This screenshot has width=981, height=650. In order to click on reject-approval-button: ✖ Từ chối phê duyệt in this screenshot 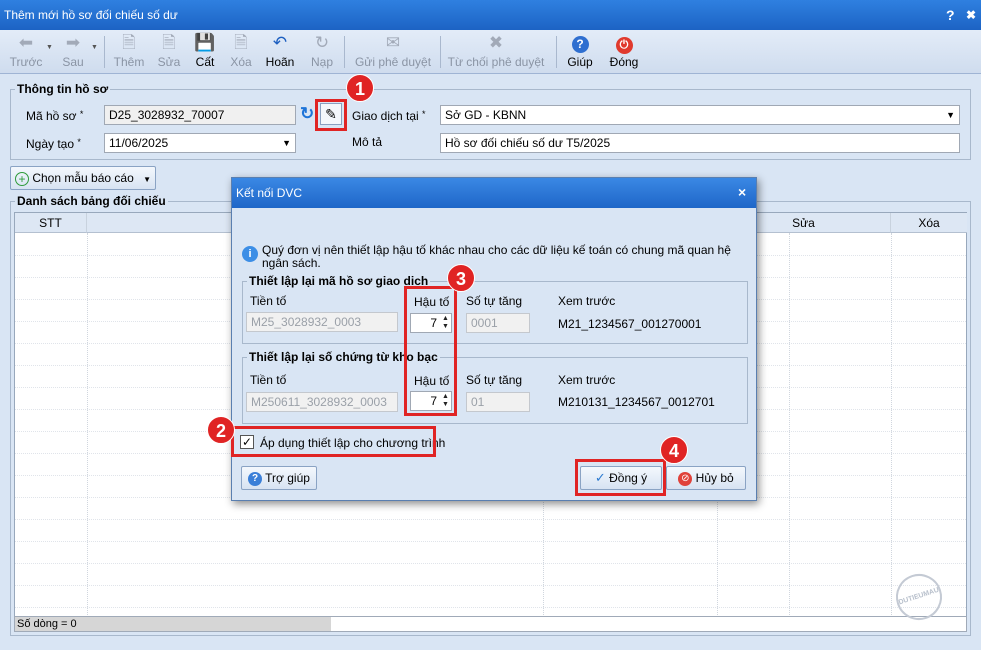, I will do `click(496, 52)`.